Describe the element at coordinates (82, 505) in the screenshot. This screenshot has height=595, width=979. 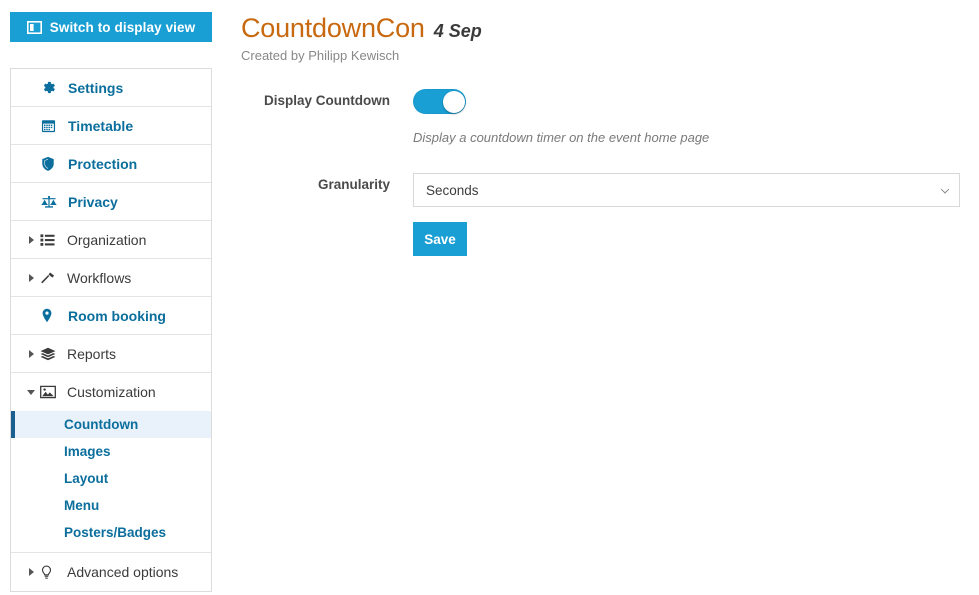
I see `sidebar-subitem-menu-label: Menu` at that location.